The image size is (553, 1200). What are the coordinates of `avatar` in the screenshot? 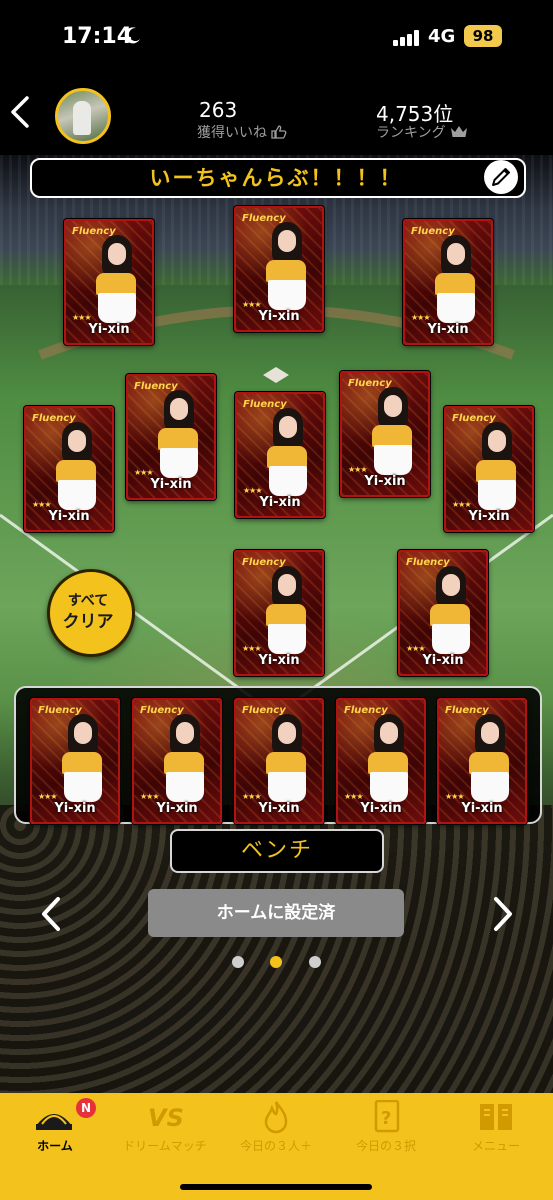 It's located at (83, 116).